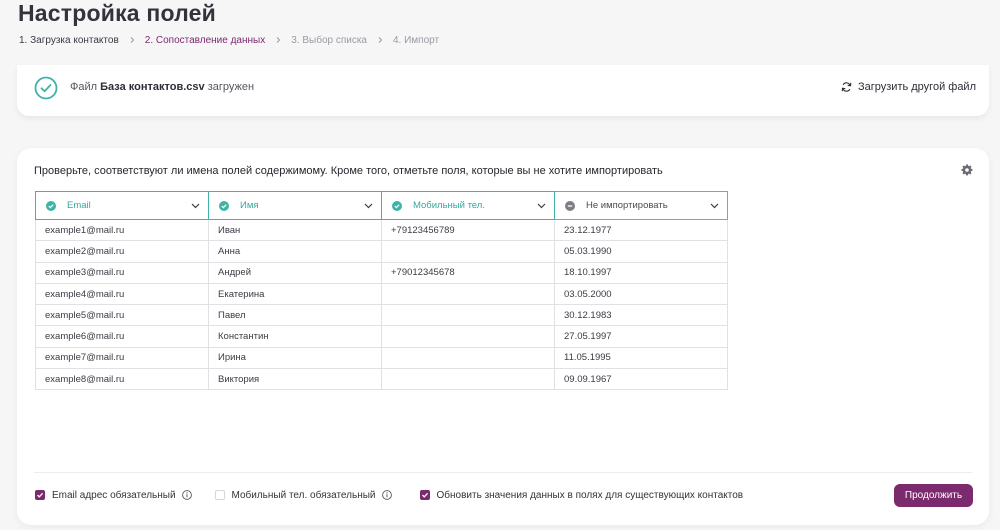 The height and width of the screenshot is (530, 1000). What do you see at coordinates (205, 40) in the screenshot?
I see `breadcrumb-step-2: 2. Сопоставление данных` at bounding box center [205, 40].